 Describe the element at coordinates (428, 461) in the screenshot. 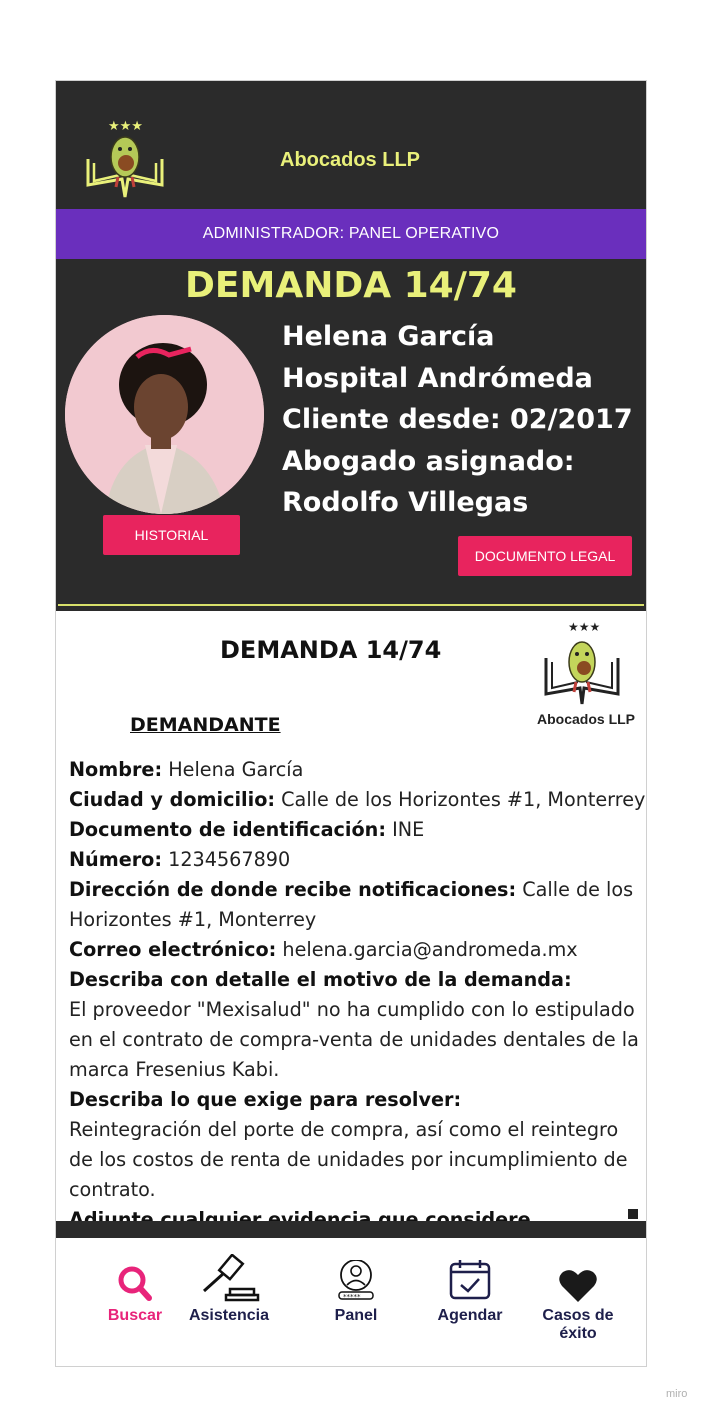

I see `assigned-lawyer-label: Abogado asignado:` at that location.